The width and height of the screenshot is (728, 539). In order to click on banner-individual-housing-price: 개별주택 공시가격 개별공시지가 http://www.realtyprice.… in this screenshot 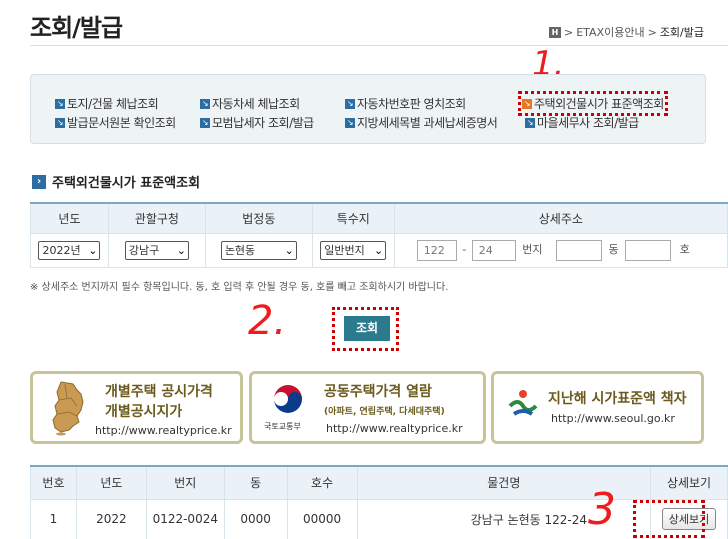, I will do `click(136, 407)`.